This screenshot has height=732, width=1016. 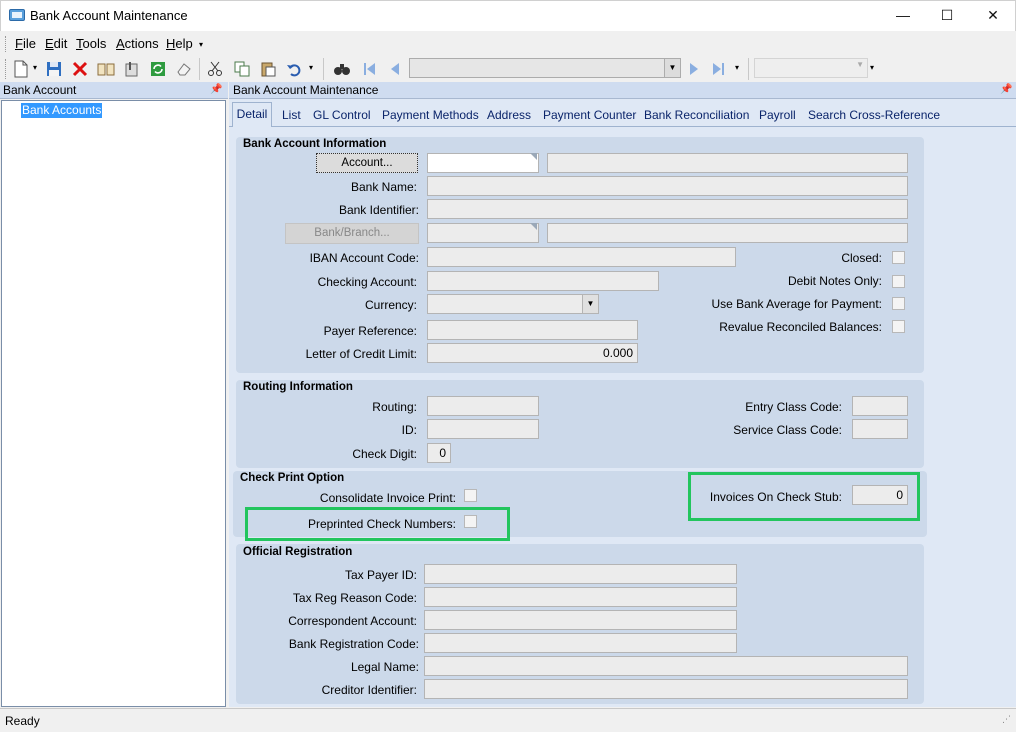 I want to click on search-icon, so click(x=342, y=69).